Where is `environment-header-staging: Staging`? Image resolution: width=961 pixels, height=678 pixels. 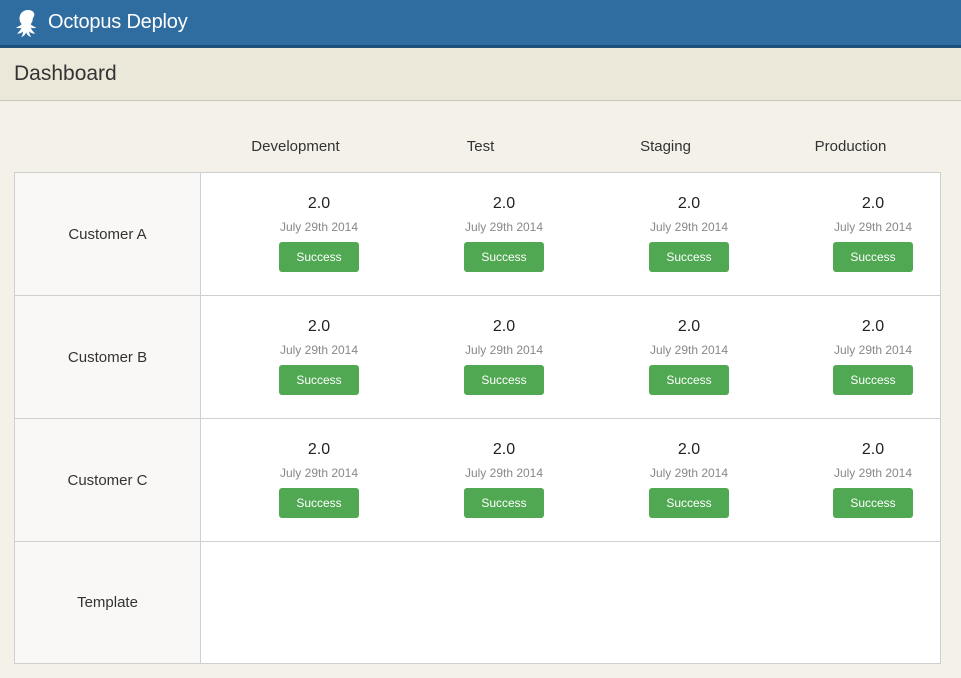
environment-header-staging: Staging is located at coordinates (665, 146).